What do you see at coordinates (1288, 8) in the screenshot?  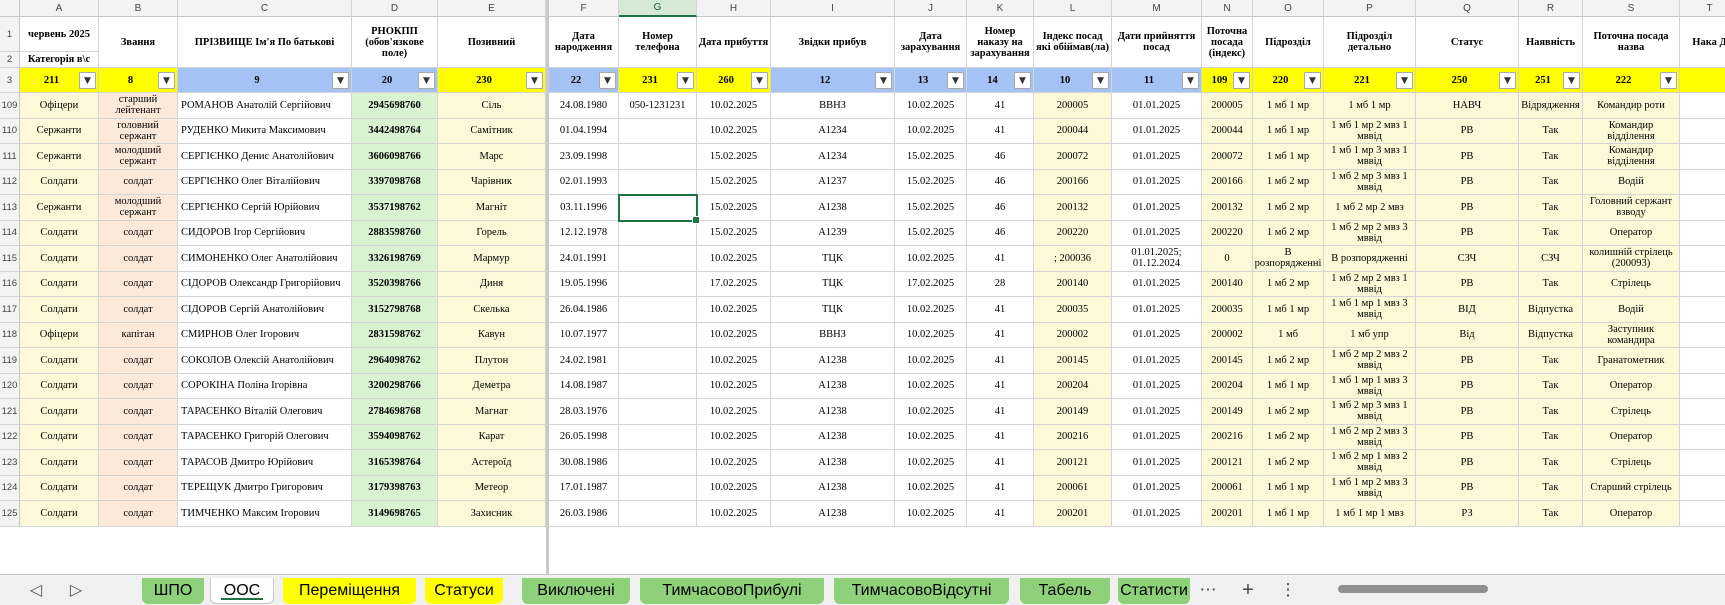 I see `column-header-o: O` at bounding box center [1288, 8].